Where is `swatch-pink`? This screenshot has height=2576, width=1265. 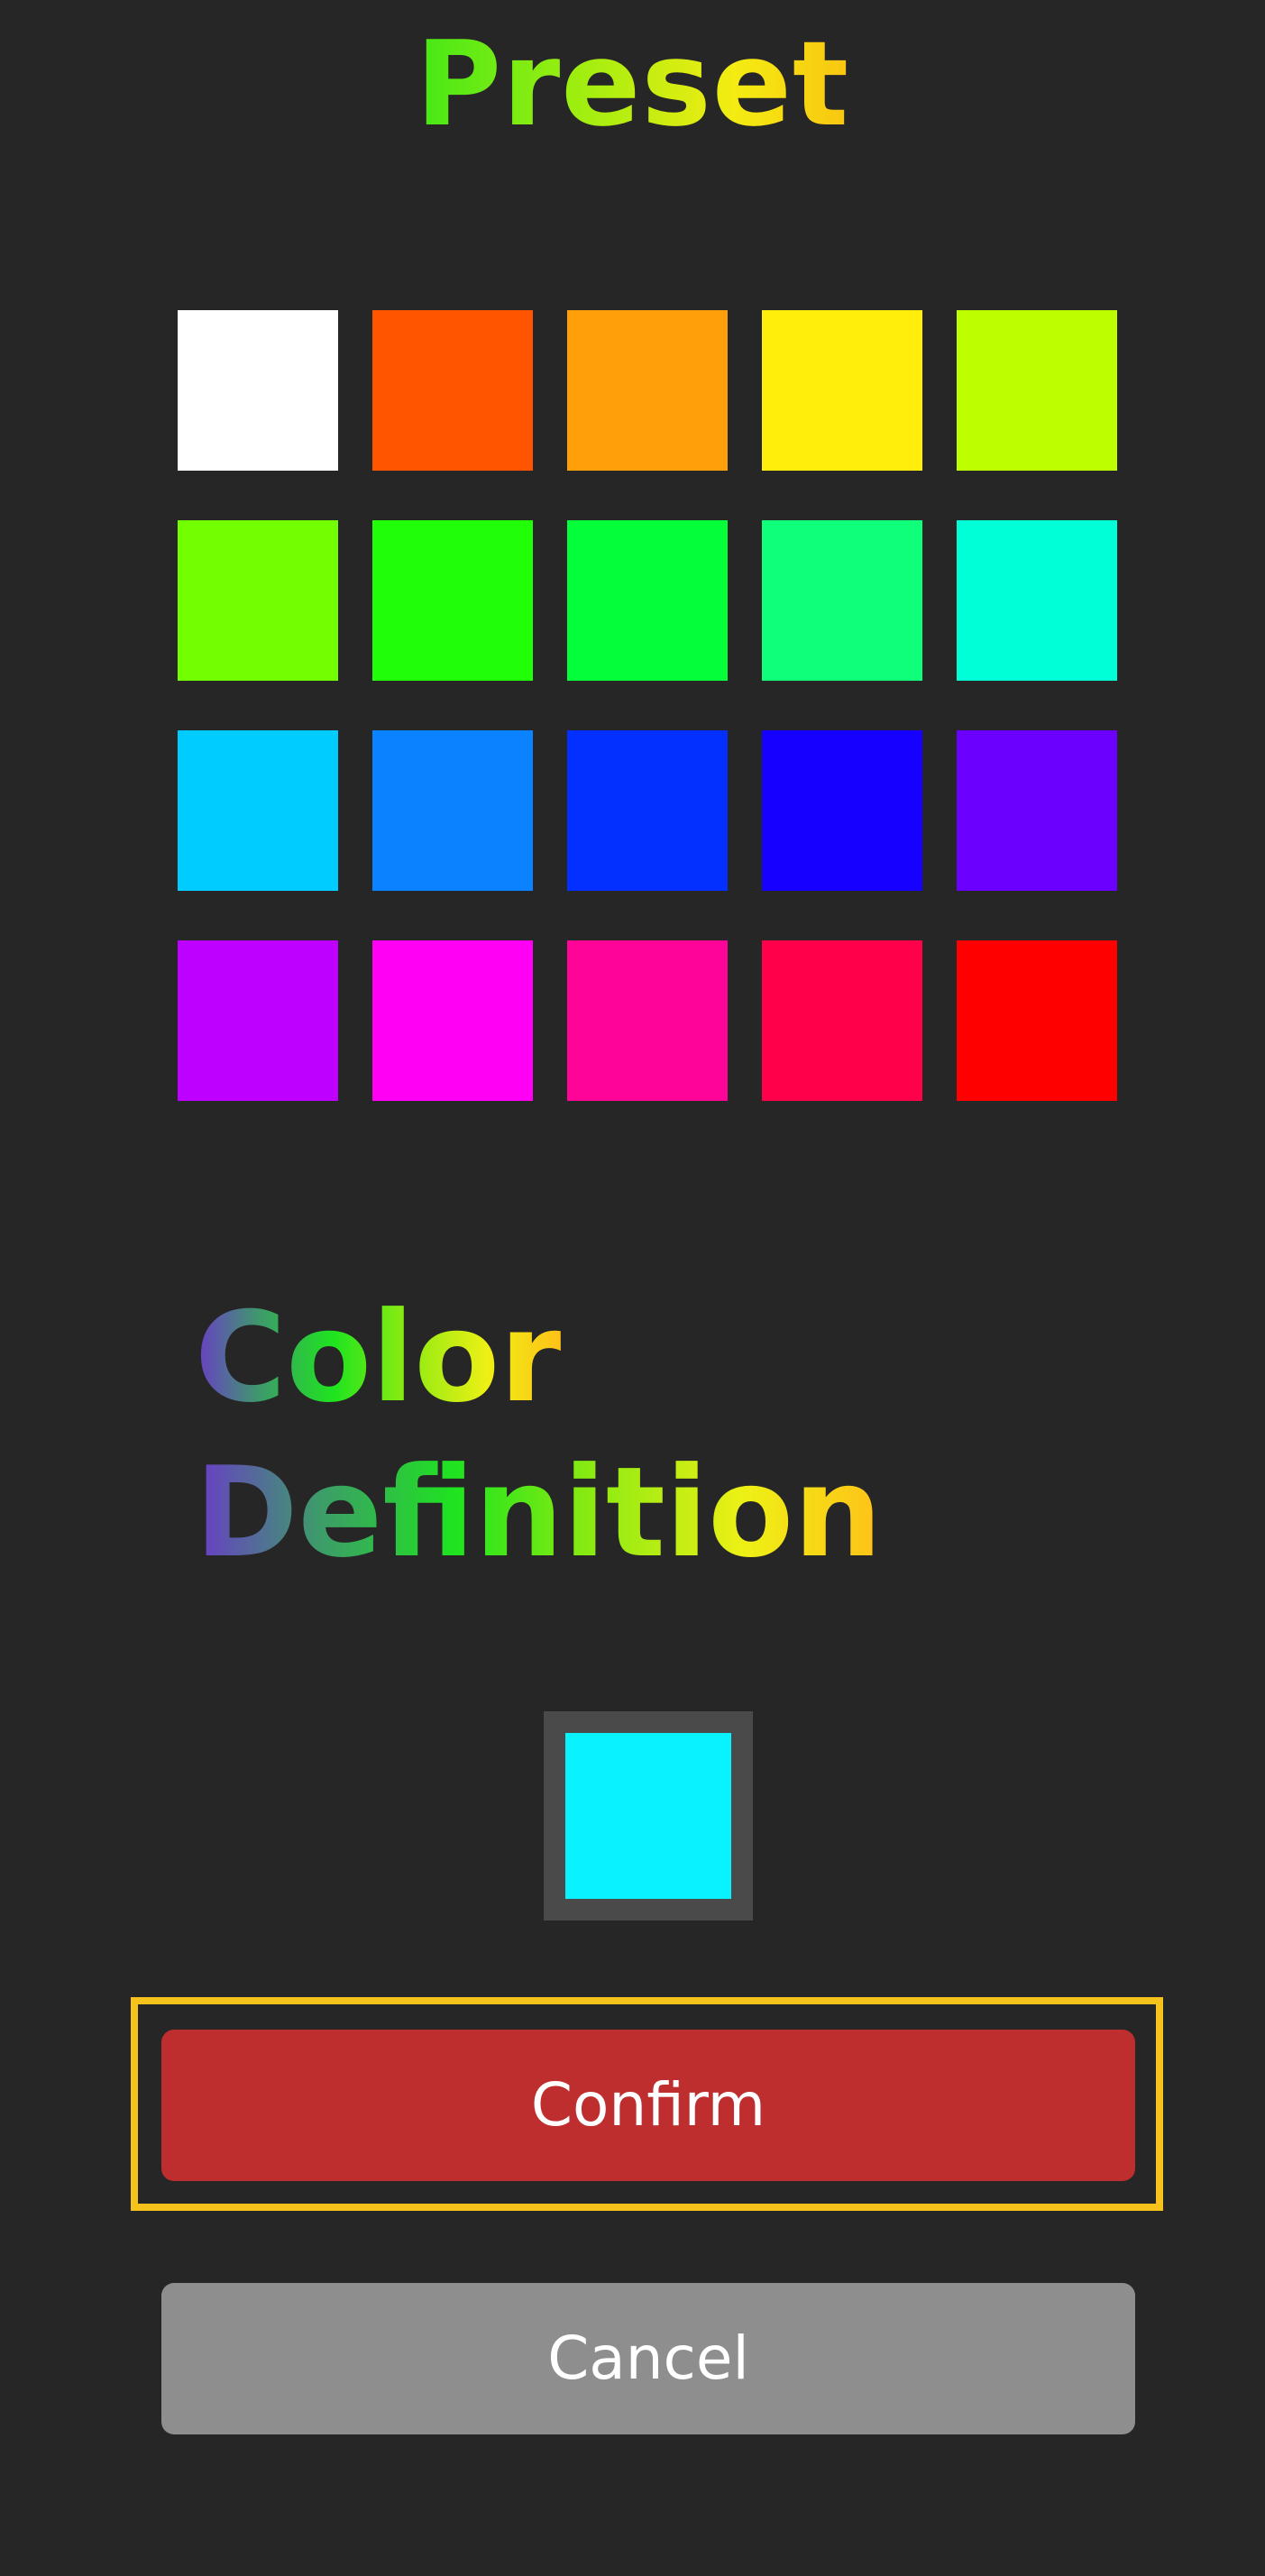
swatch-pink is located at coordinates (647, 1020).